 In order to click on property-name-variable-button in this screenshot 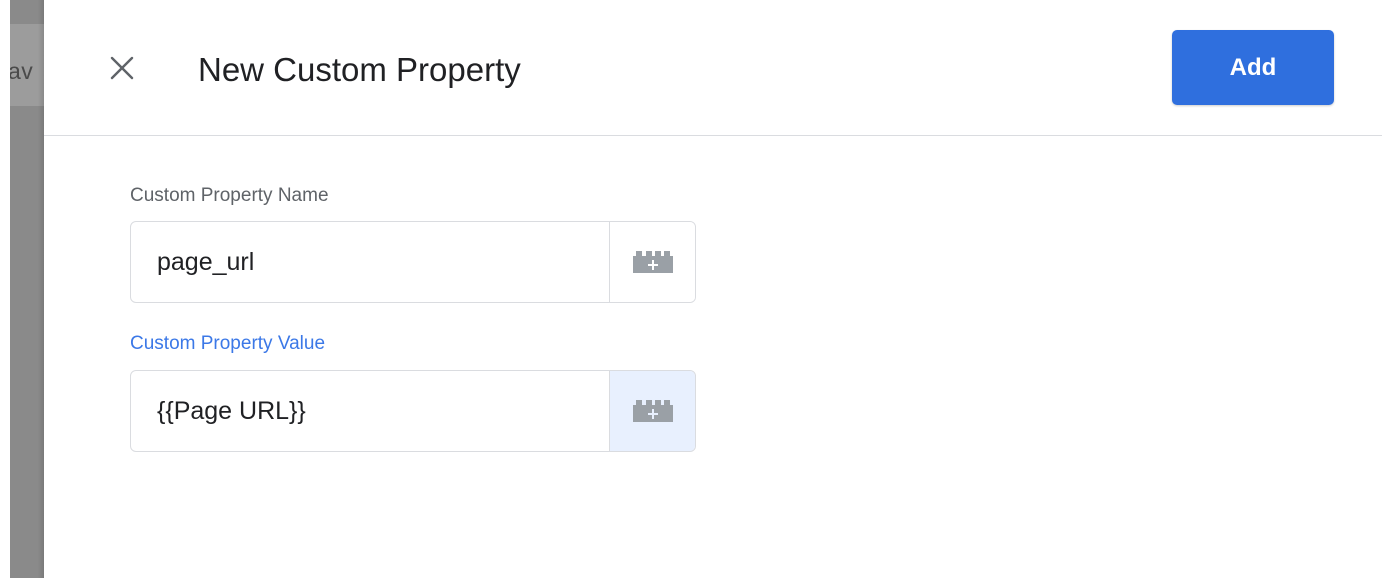, I will do `click(652, 262)`.